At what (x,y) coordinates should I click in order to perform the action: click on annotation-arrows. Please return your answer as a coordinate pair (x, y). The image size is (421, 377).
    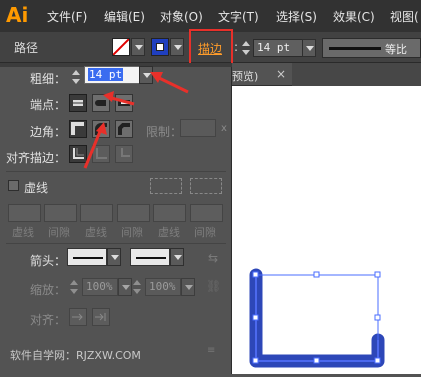
    Looking at the image, I should click on (136, 120).